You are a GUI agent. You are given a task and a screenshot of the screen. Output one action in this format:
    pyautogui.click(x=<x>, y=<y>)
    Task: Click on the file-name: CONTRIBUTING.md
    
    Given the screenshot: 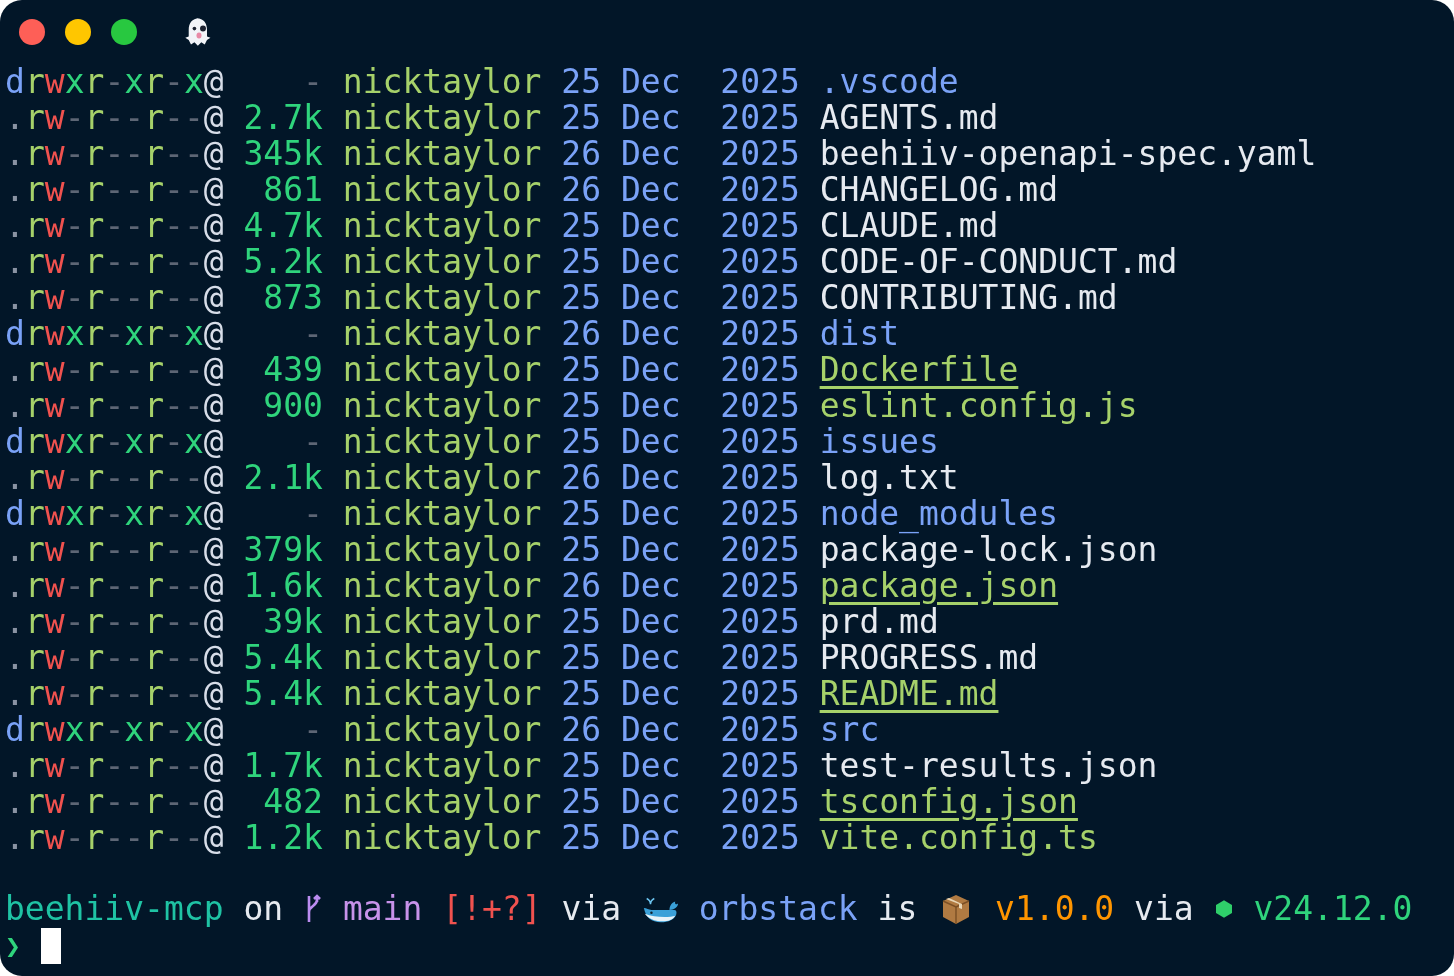 What is the action you would take?
    pyautogui.click(x=968, y=298)
    